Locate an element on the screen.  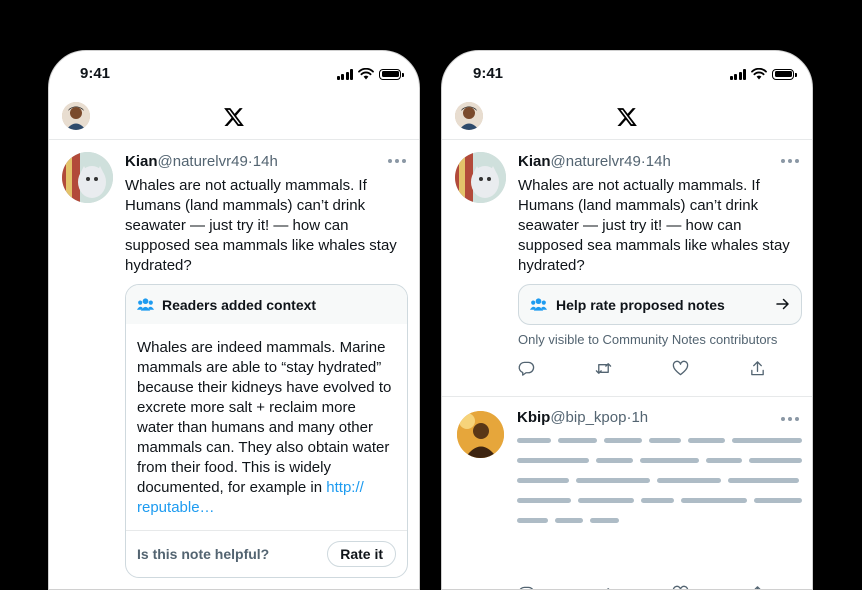
author-handle: @bip_kpop is located at coordinates (588, 417).